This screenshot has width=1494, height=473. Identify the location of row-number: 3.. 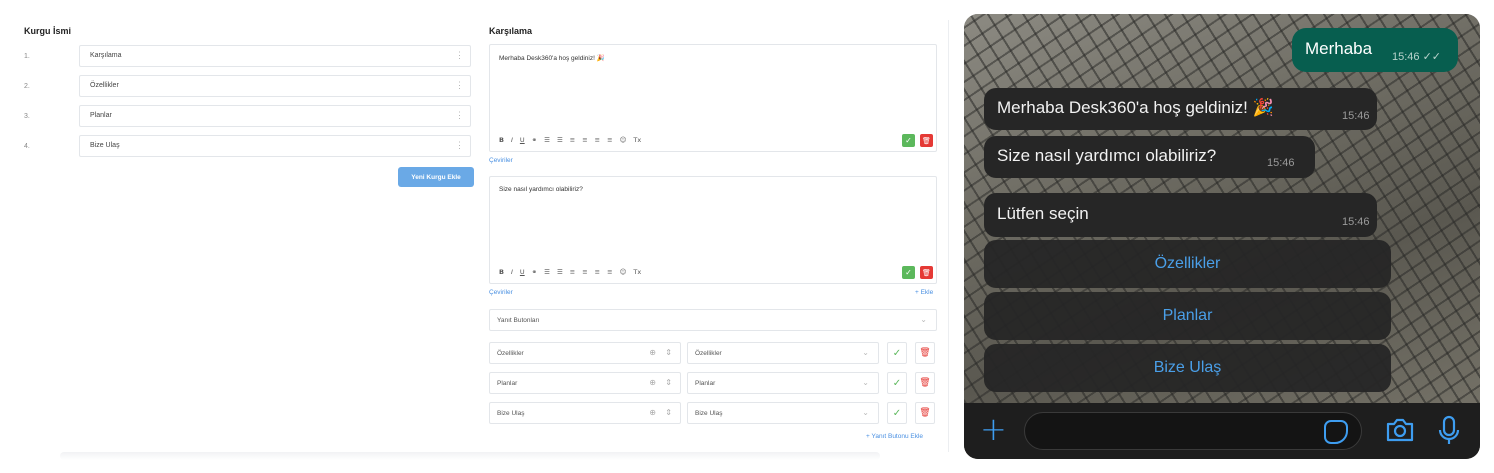
(27, 116).